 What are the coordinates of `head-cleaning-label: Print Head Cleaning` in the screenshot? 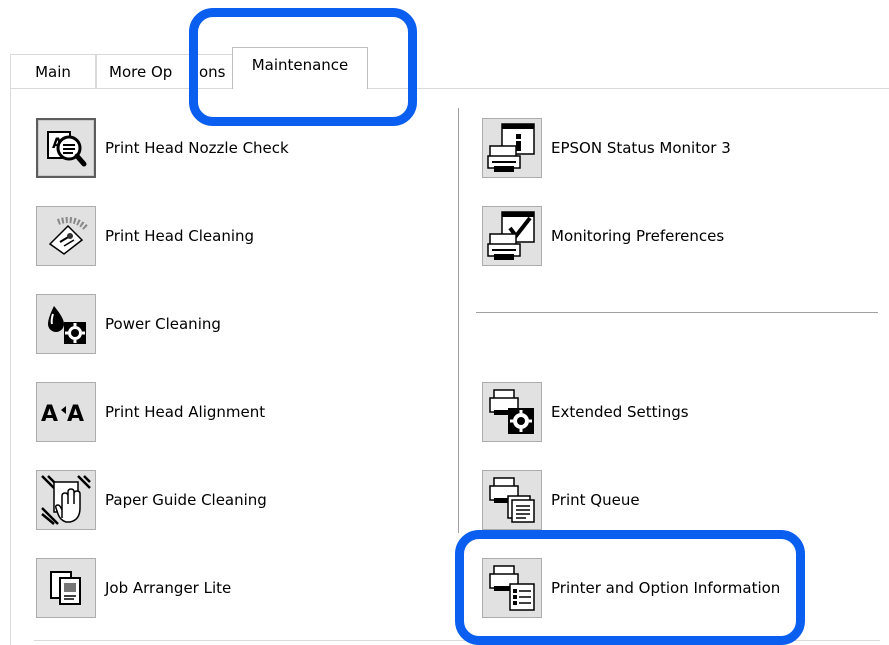 It's located at (180, 236).